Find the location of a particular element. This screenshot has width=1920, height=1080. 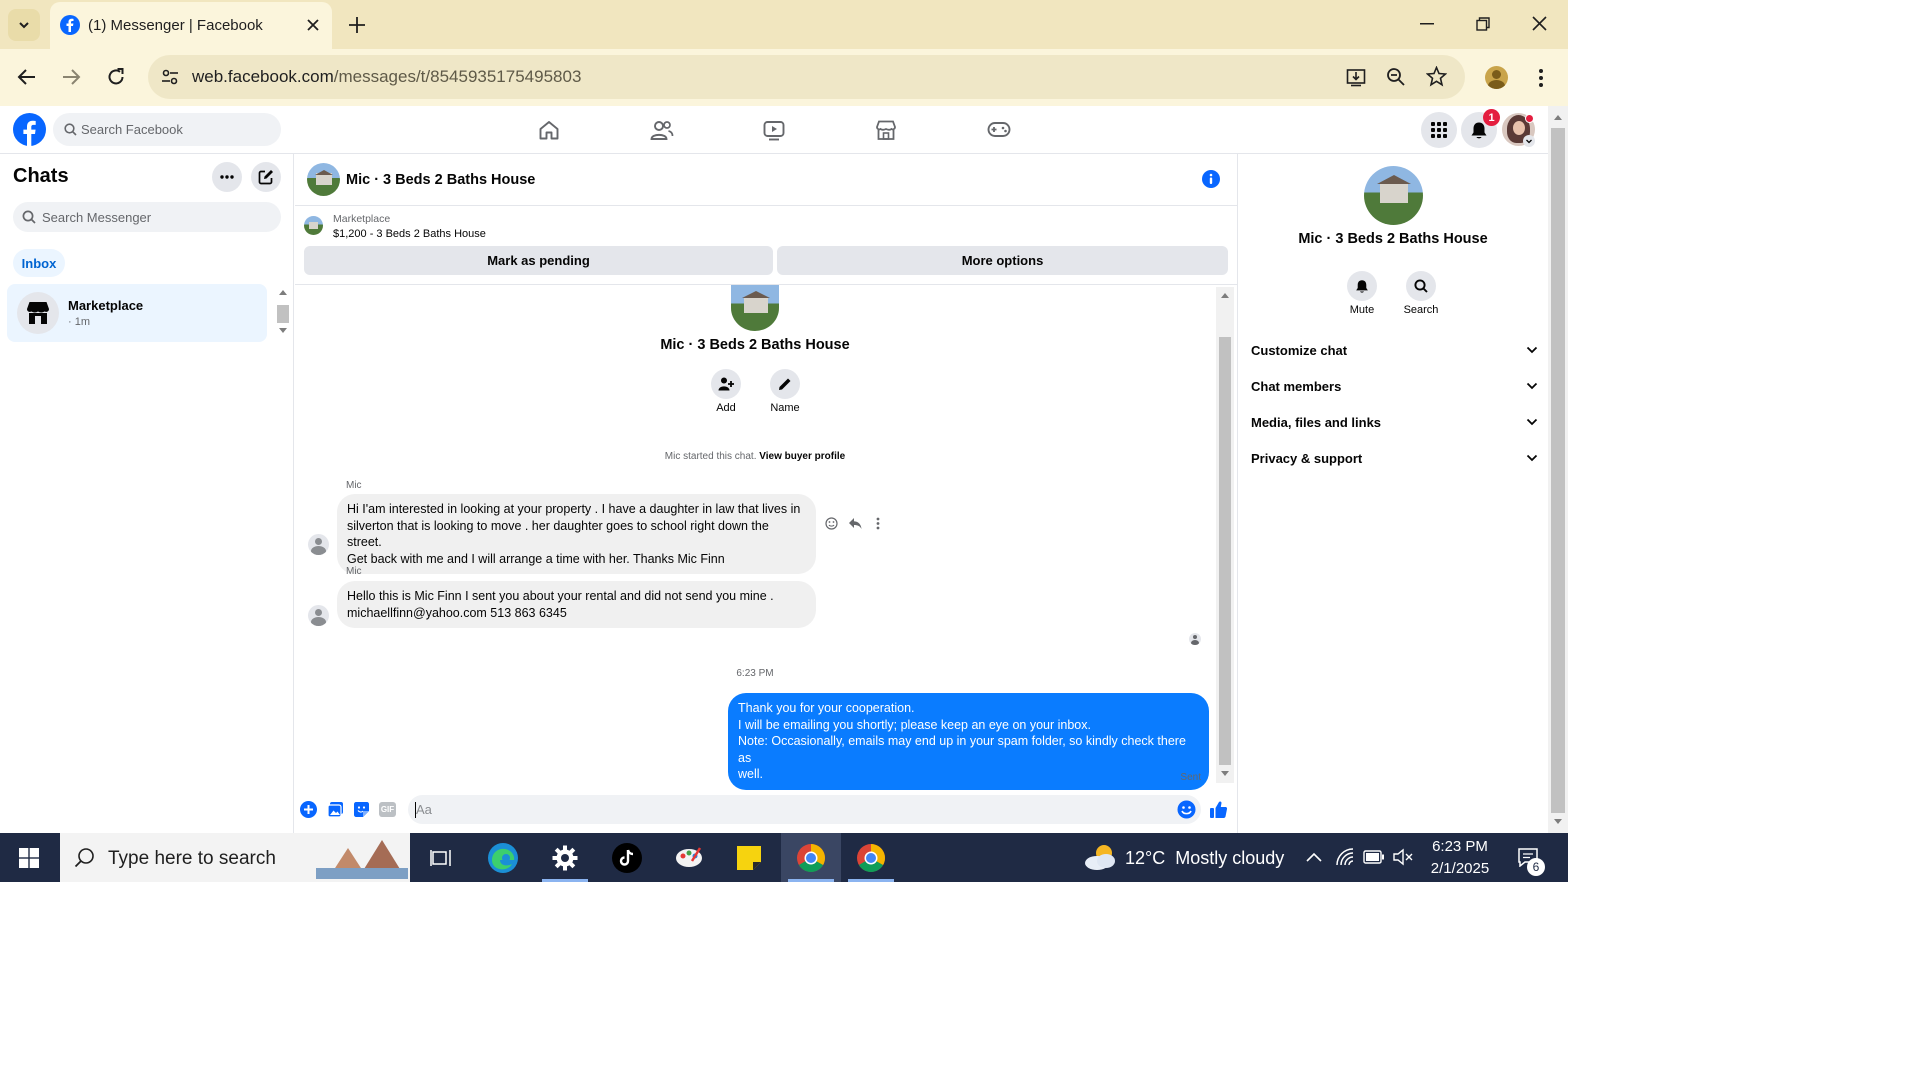

settings-app is located at coordinates (565, 857).